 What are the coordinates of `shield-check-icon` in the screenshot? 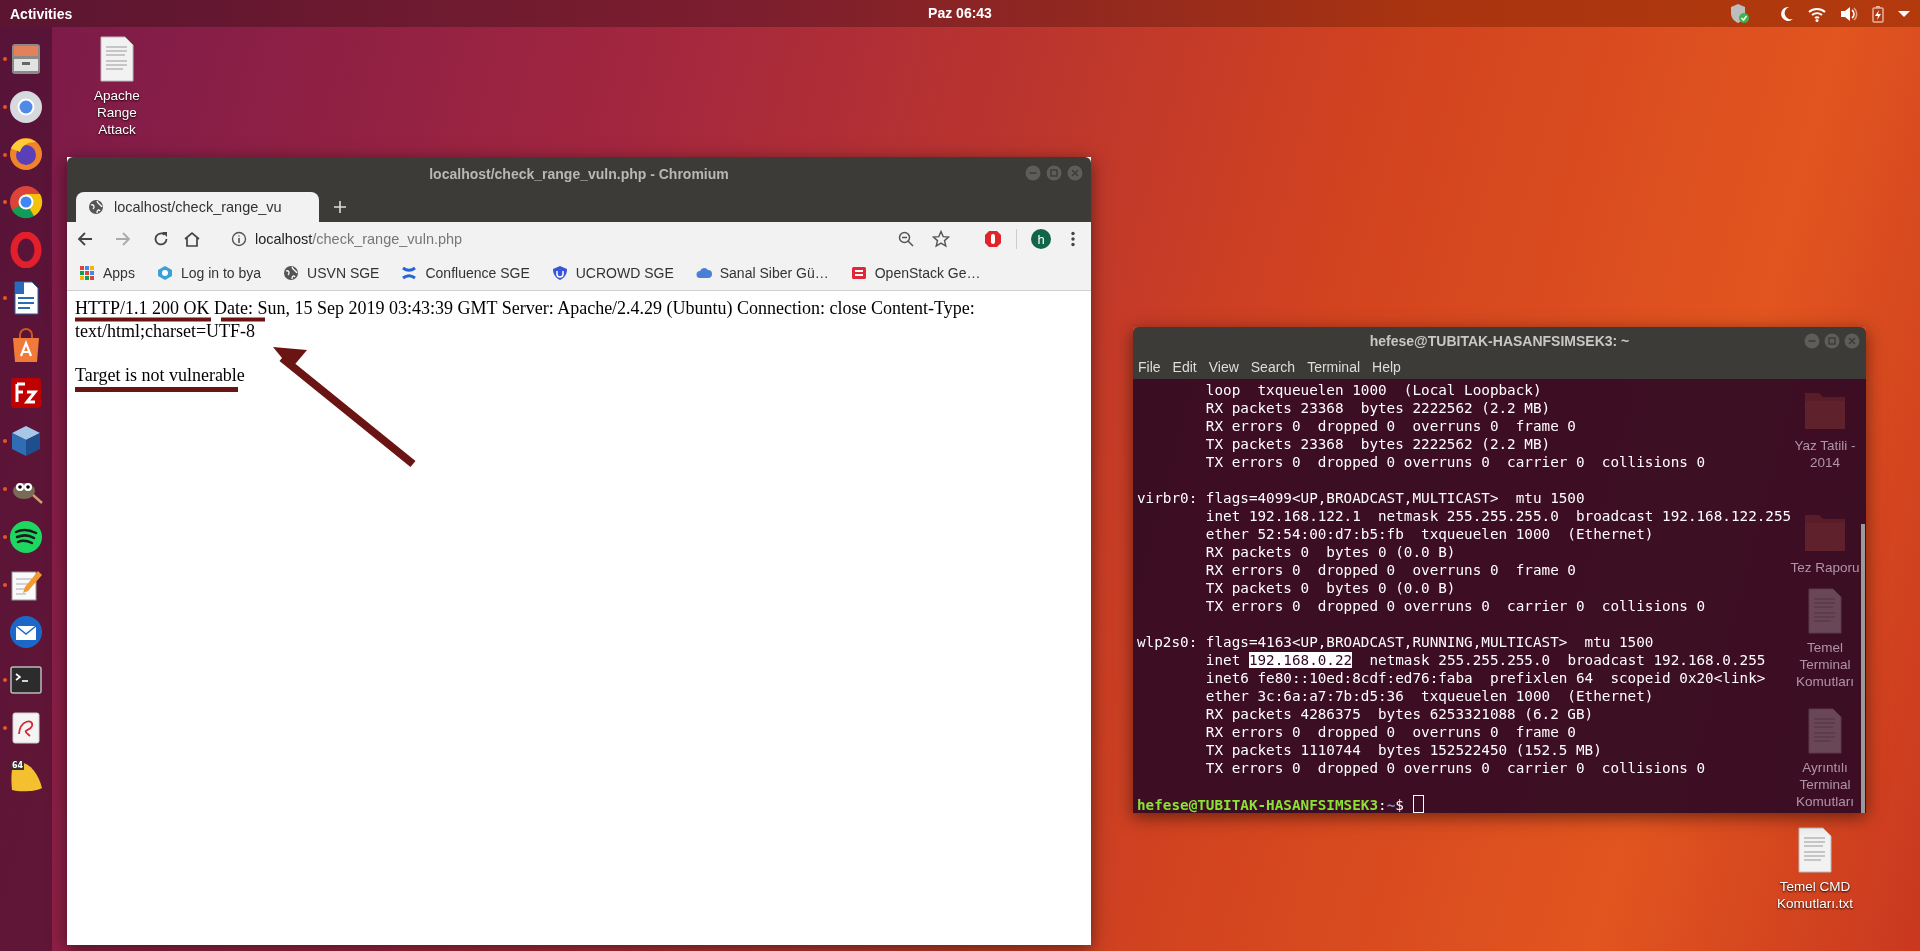 It's located at (1740, 13).